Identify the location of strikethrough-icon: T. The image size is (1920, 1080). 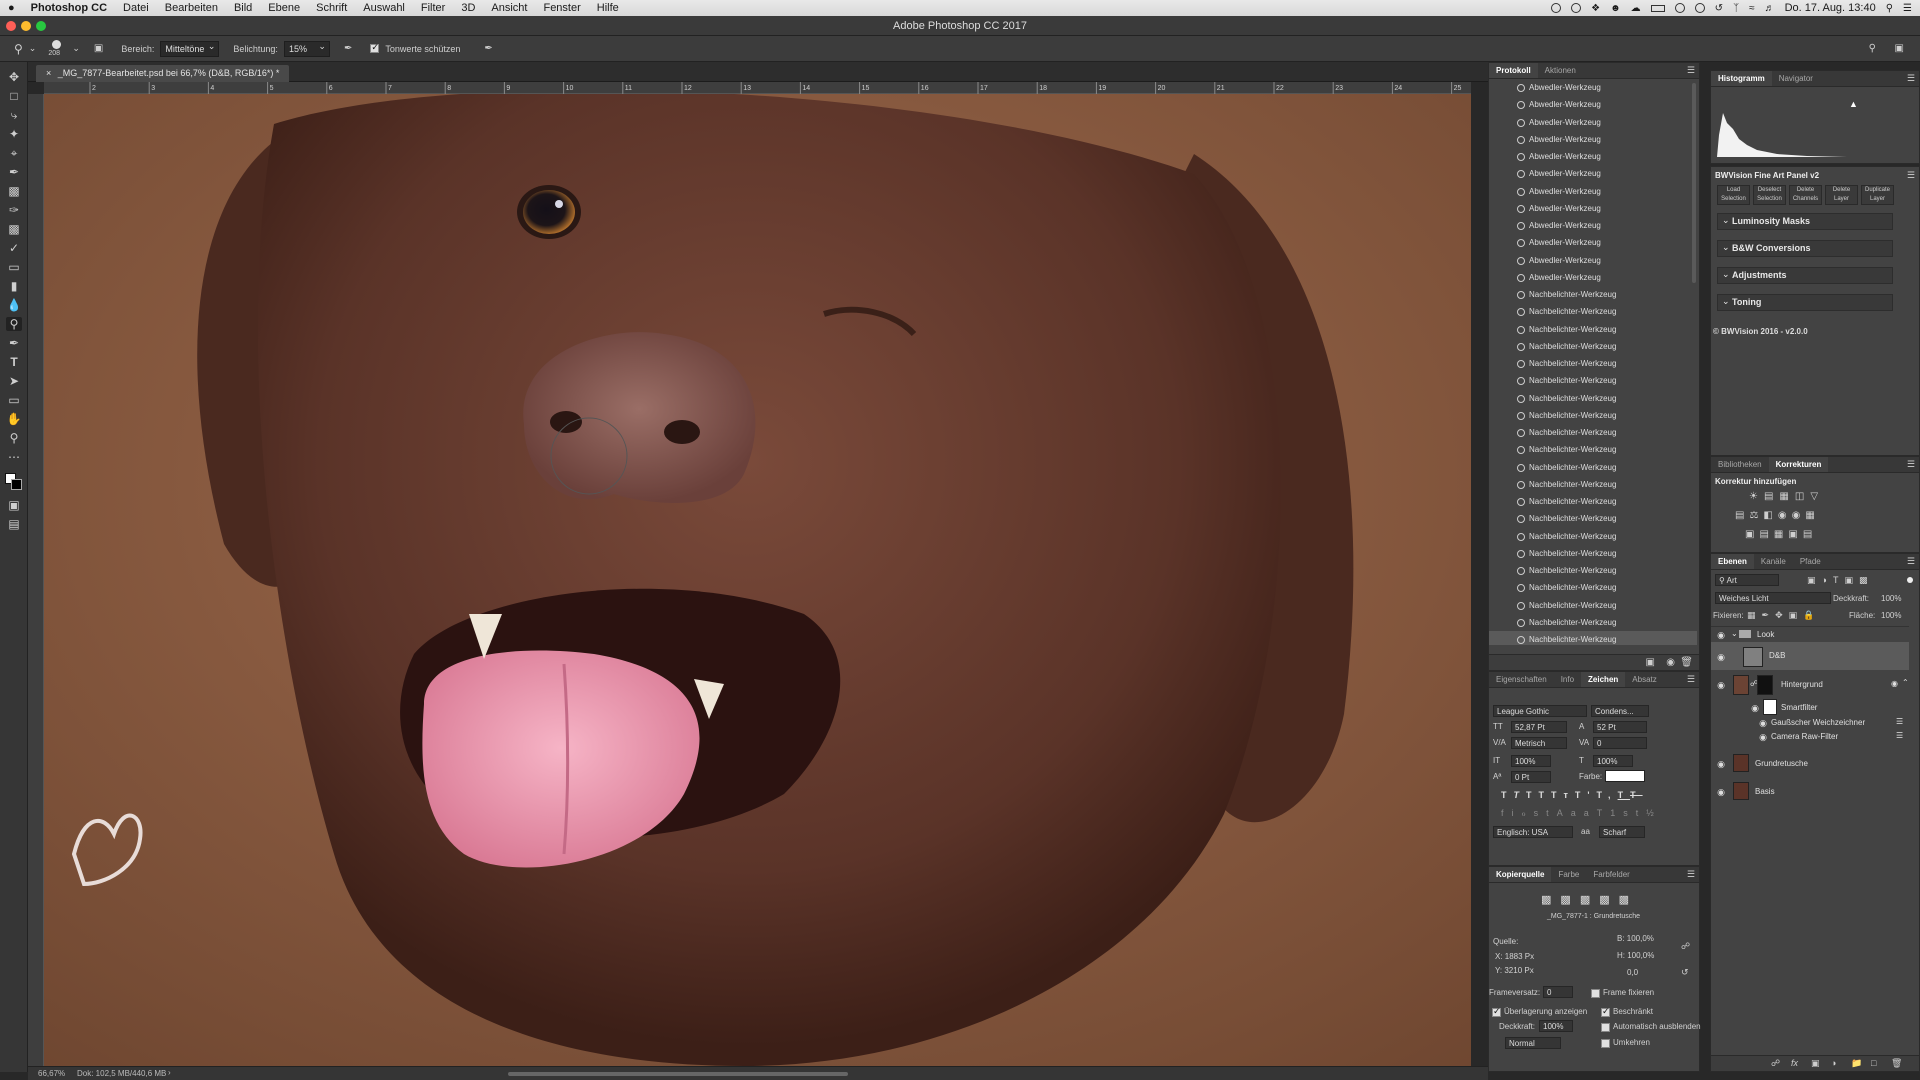
(1636, 795).